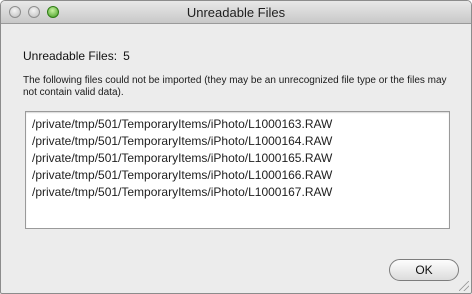  What do you see at coordinates (424, 270) in the screenshot?
I see `ok-button: OK` at bounding box center [424, 270].